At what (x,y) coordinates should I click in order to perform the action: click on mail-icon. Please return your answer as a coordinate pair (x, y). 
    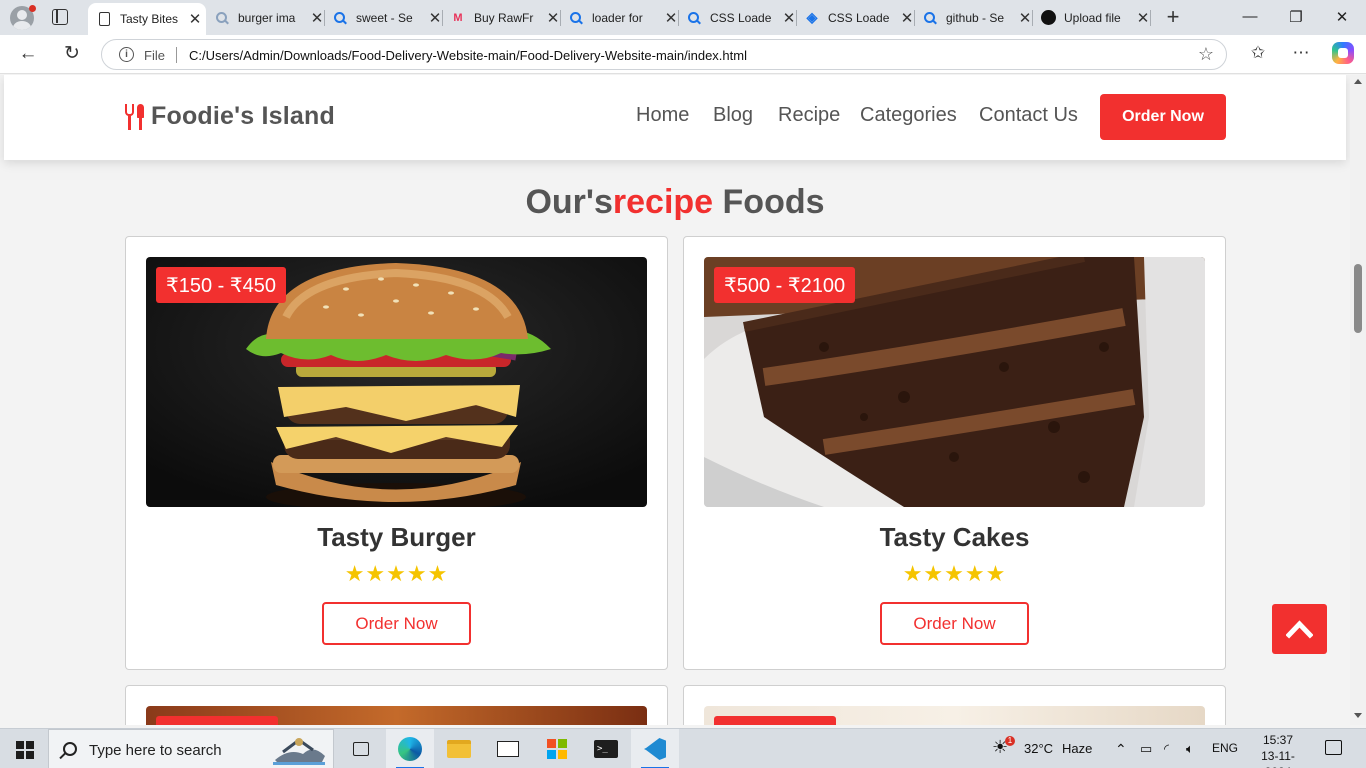
    Looking at the image, I should click on (508, 748).